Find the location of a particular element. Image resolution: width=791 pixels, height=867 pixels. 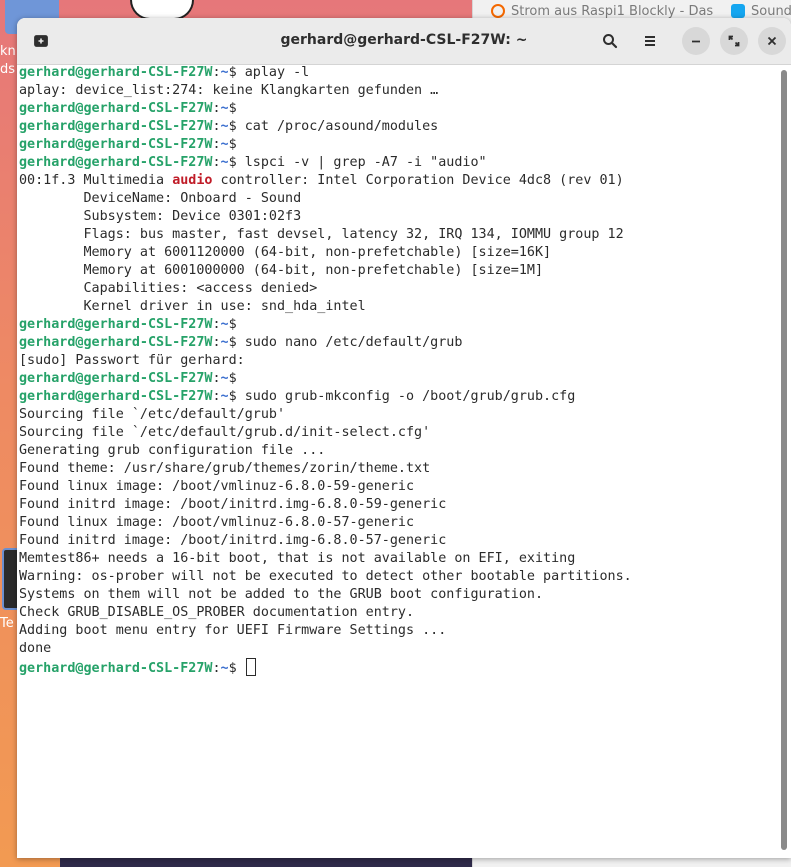

minimize-button is located at coordinates (696, 41).